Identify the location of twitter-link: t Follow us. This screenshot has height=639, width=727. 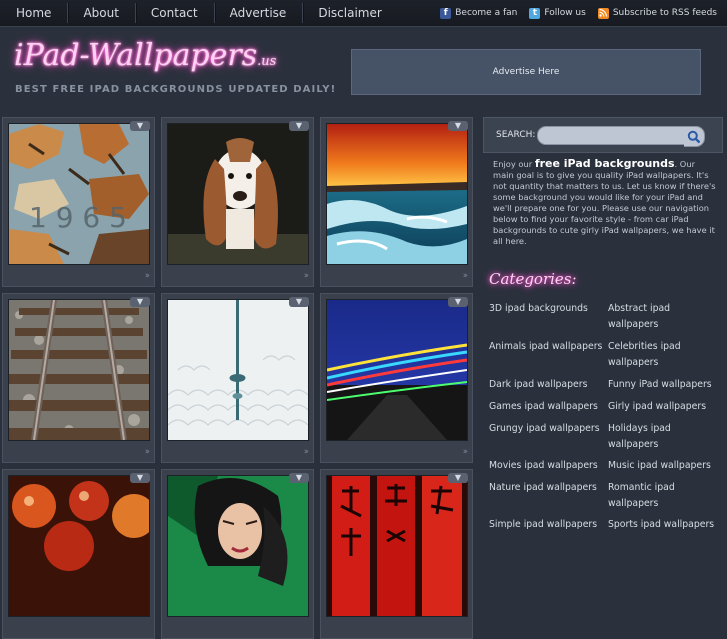
(557, 13).